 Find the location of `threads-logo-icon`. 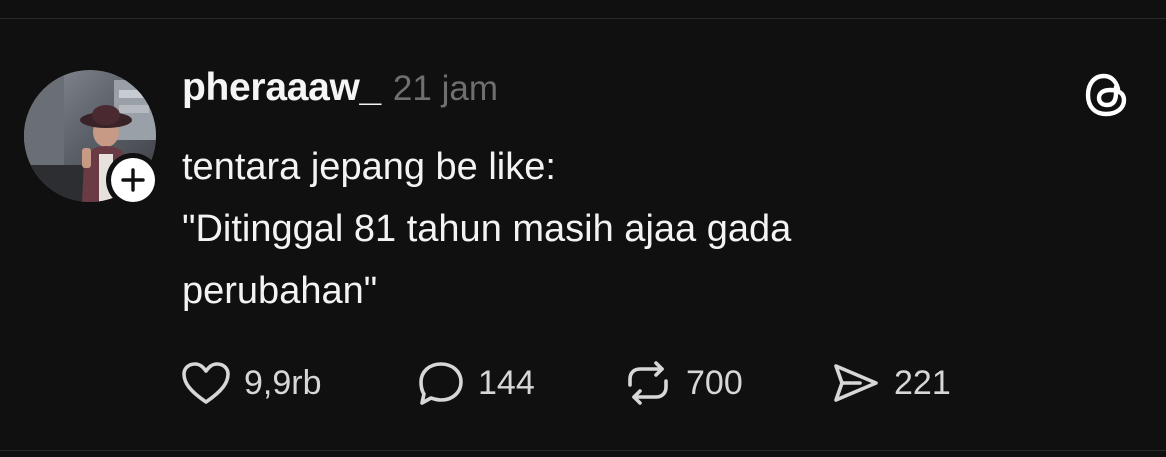

threads-logo-icon is located at coordinates (1106, 95).